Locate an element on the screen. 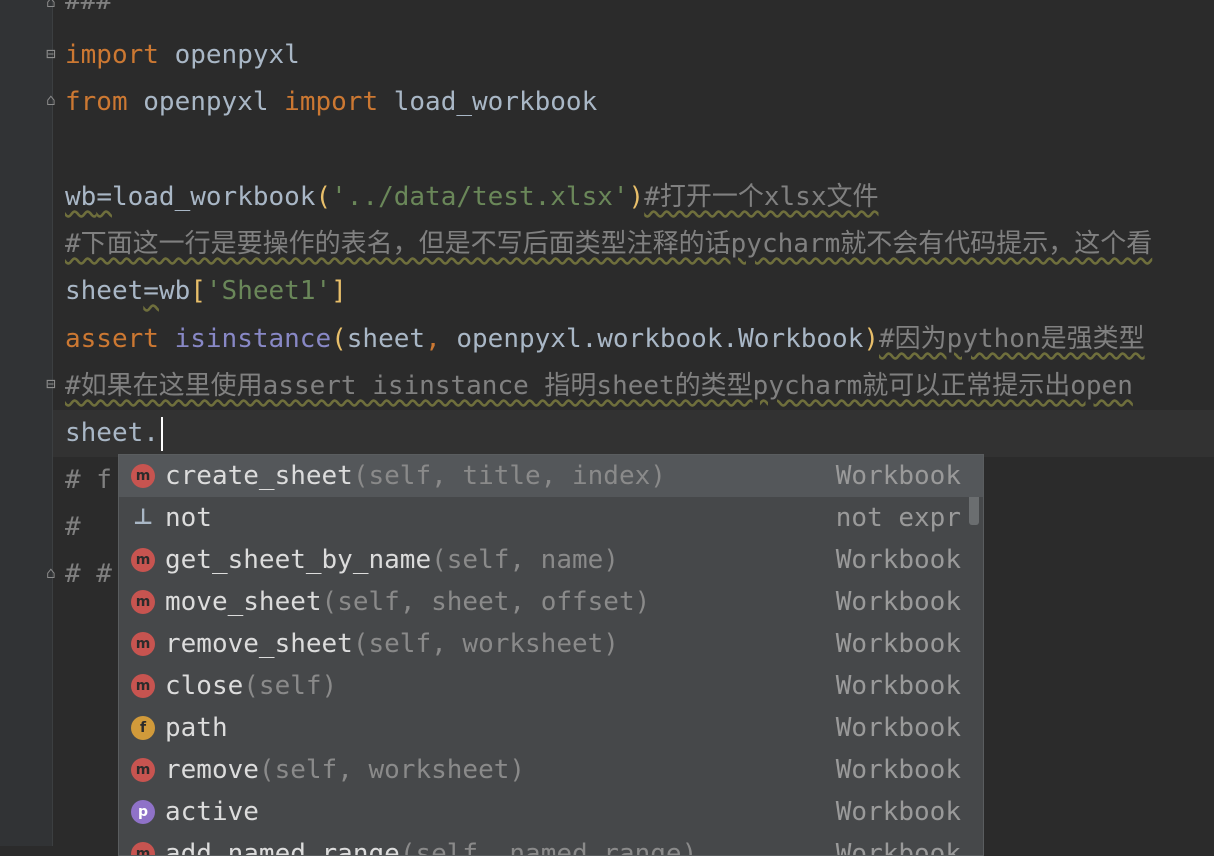 This screenshot has height=856, width=1214. completion-name-text: not is located at coordinates (188, 518).